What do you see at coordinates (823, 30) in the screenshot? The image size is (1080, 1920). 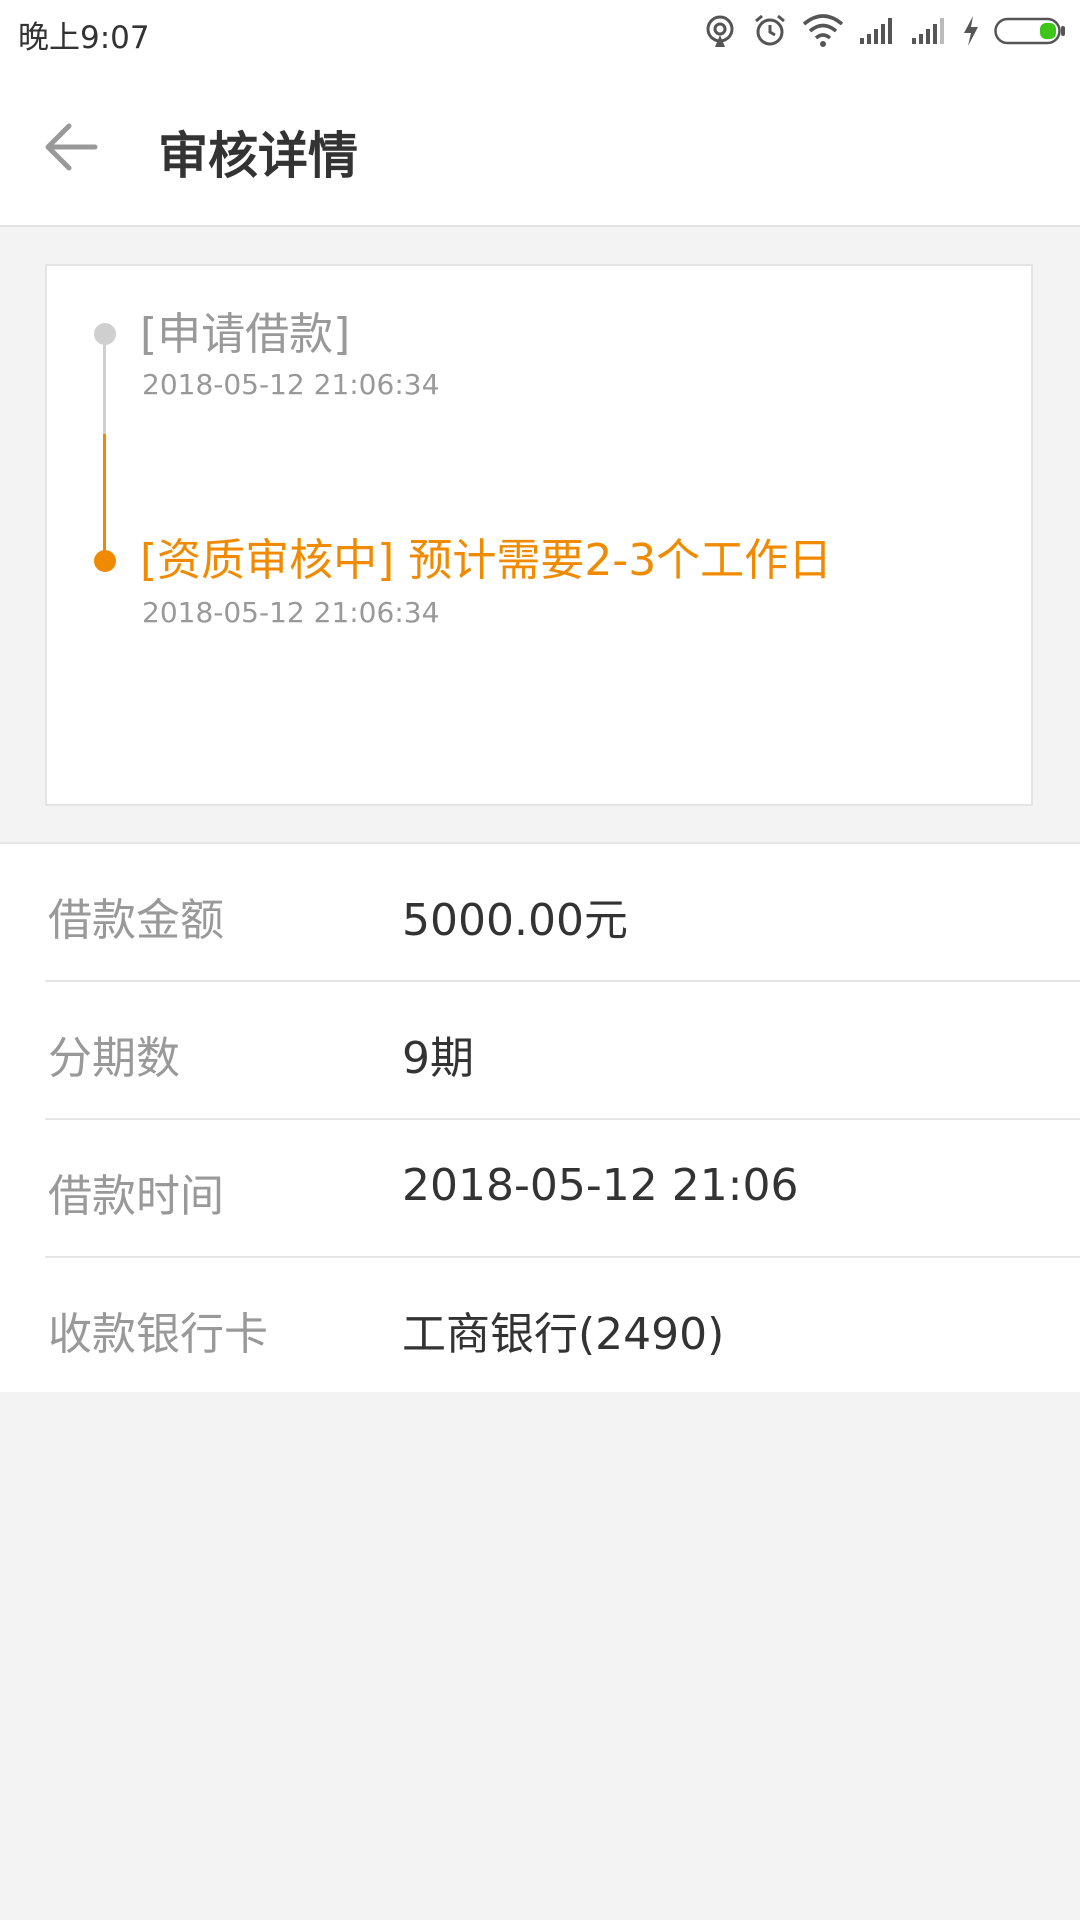 I see `wifi-icon` at bounding box center [823, 30].